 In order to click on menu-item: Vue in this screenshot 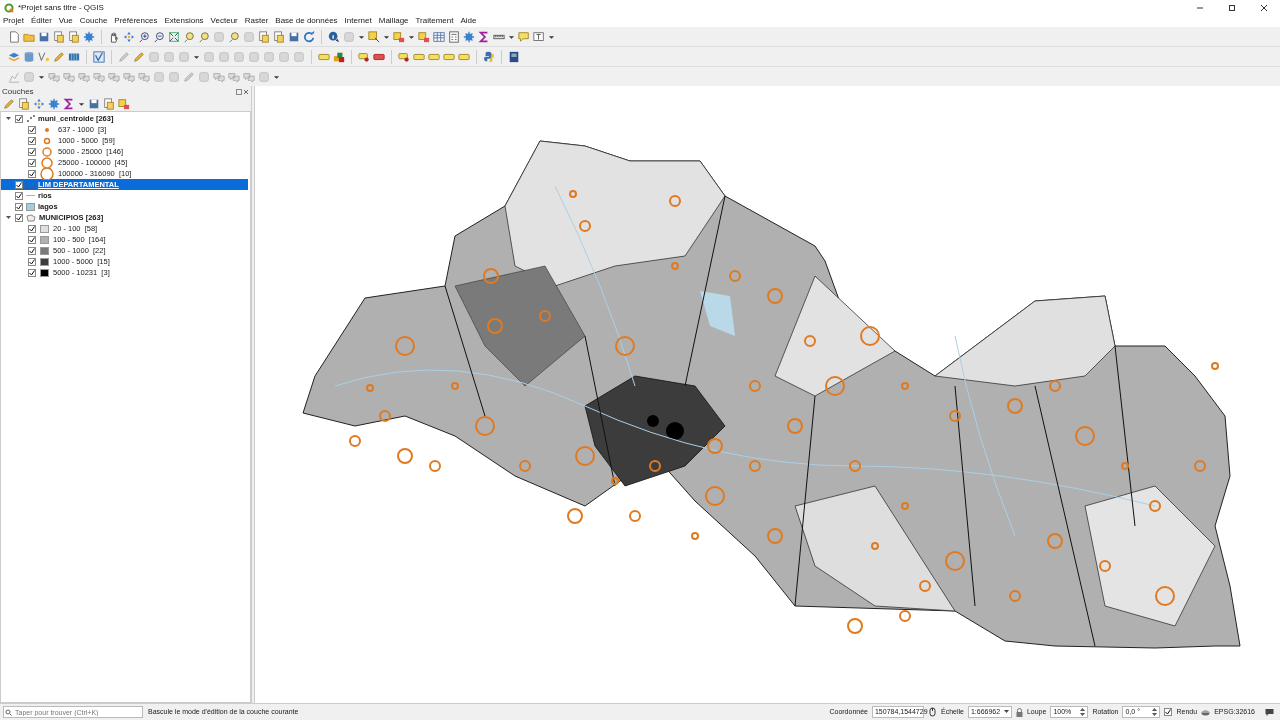, I will do `click(65, 21)`.